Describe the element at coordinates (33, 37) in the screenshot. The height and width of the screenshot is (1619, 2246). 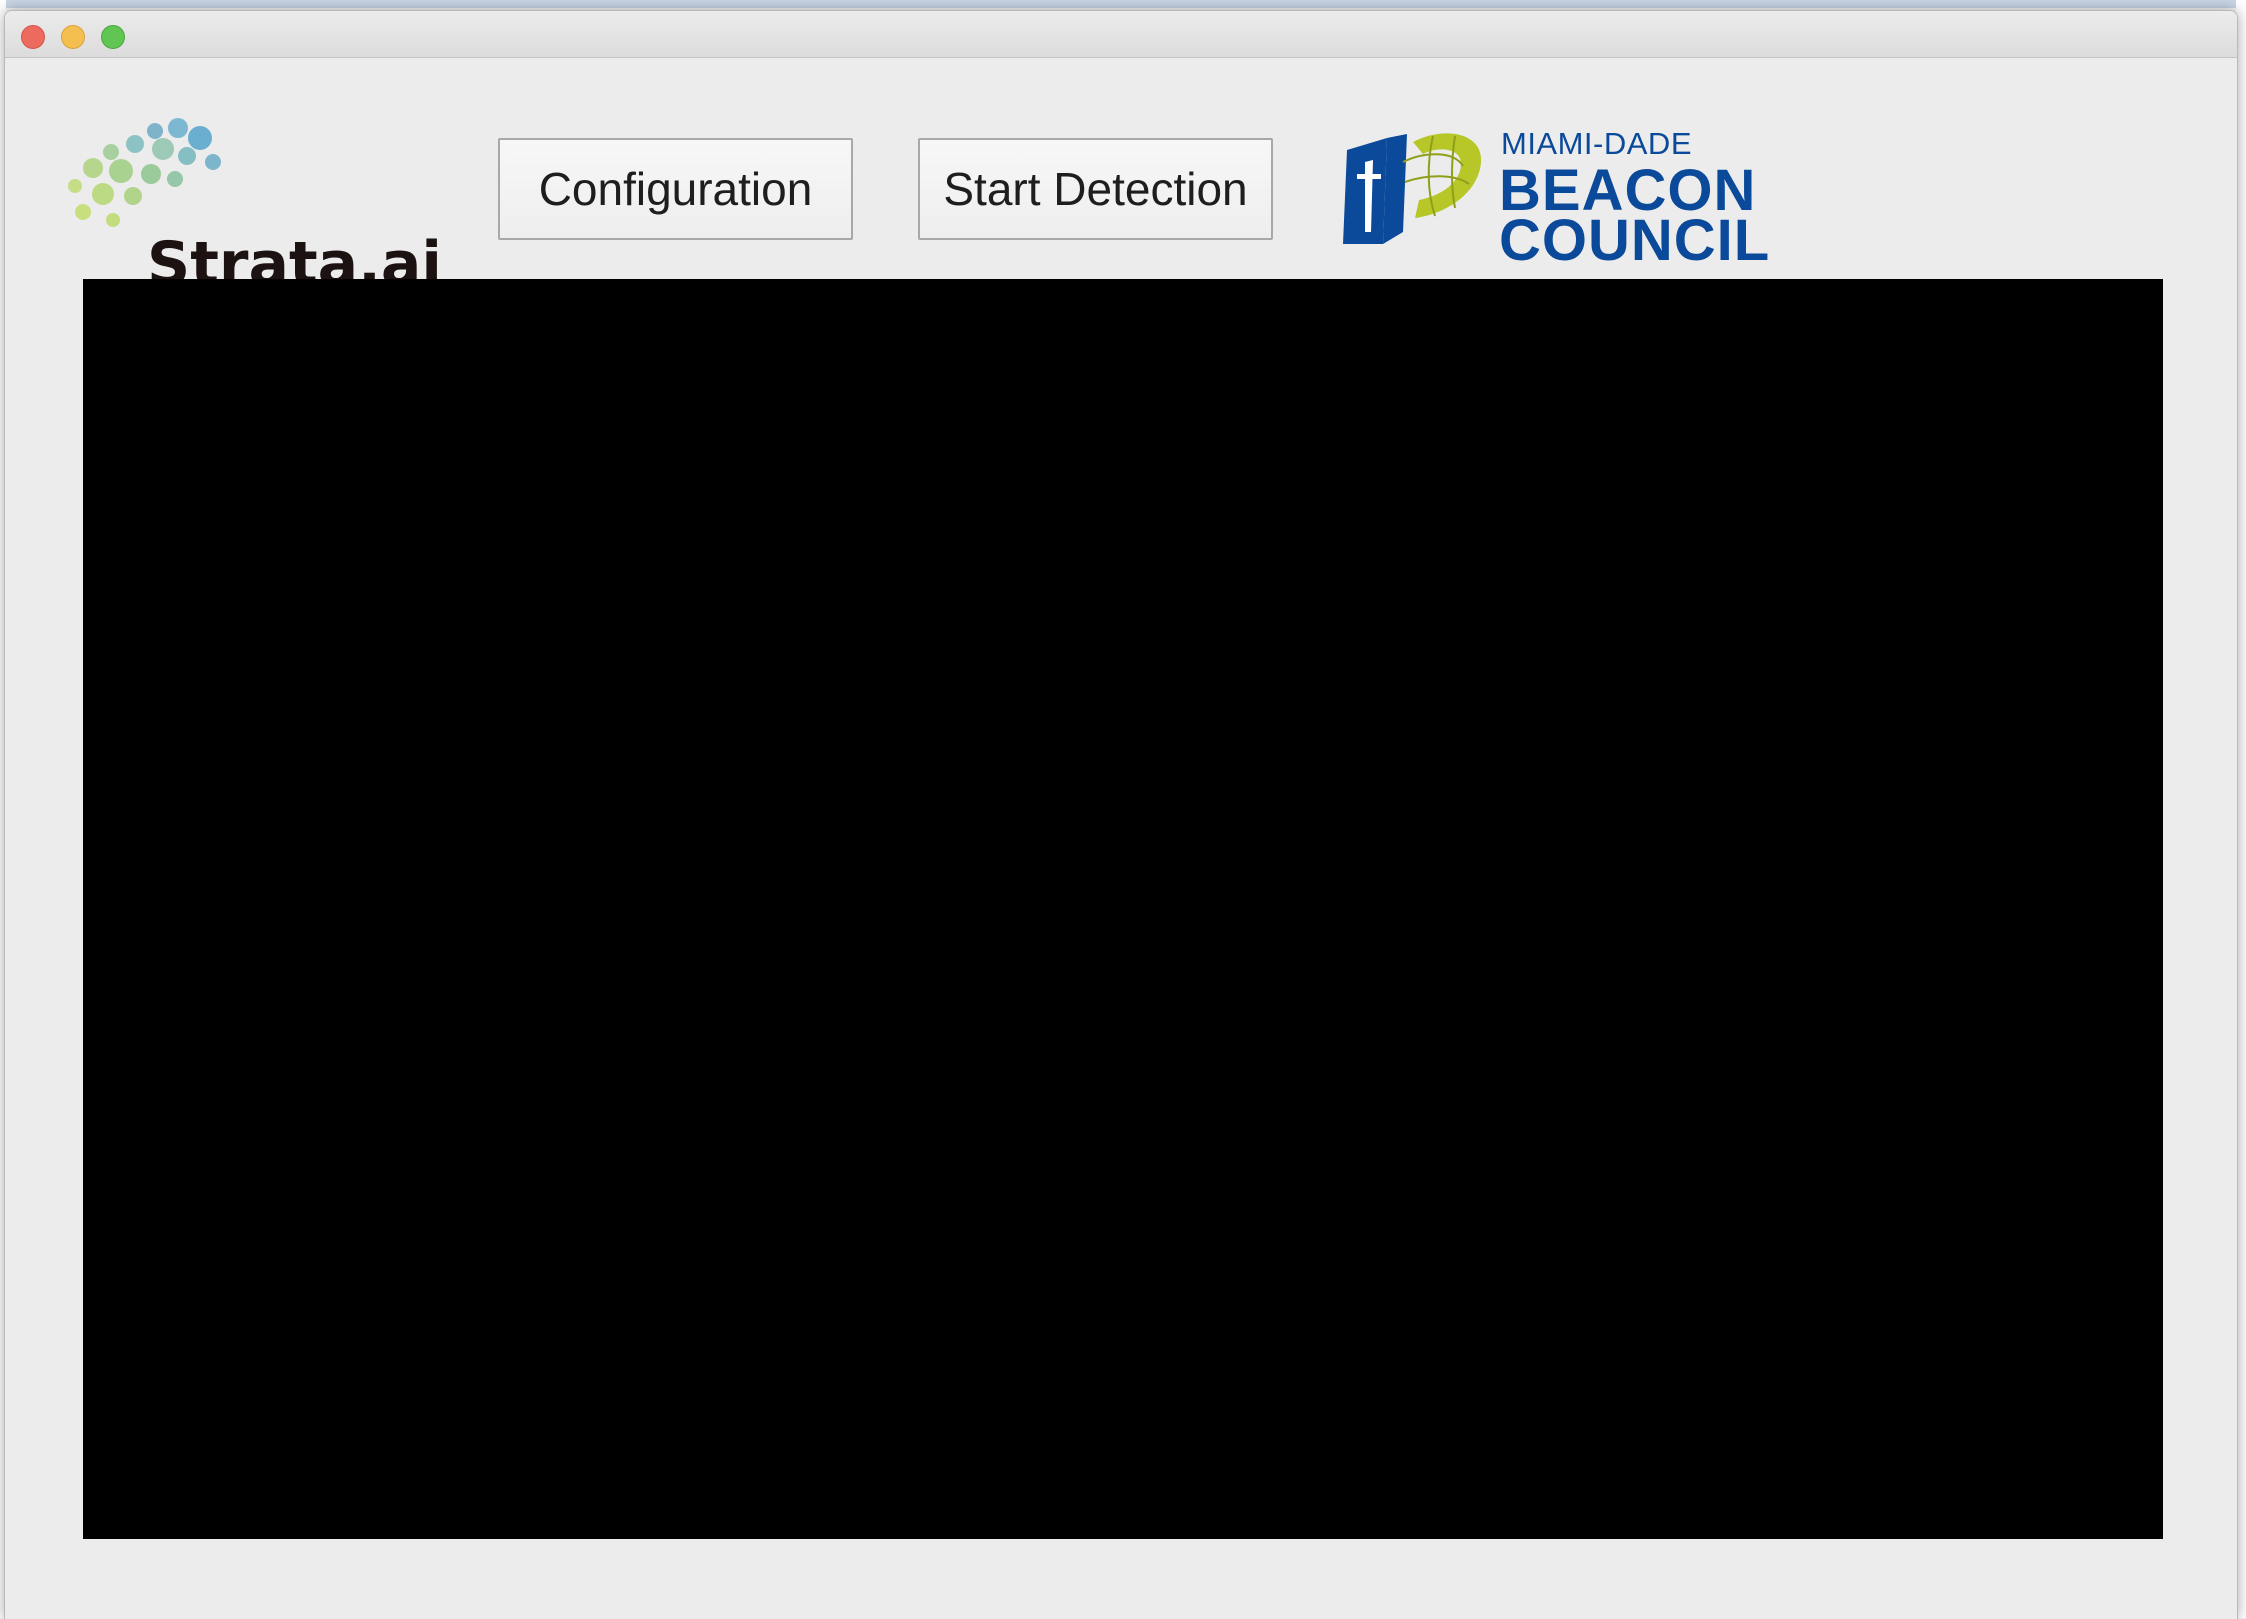
I see `close-window-button` at that location.